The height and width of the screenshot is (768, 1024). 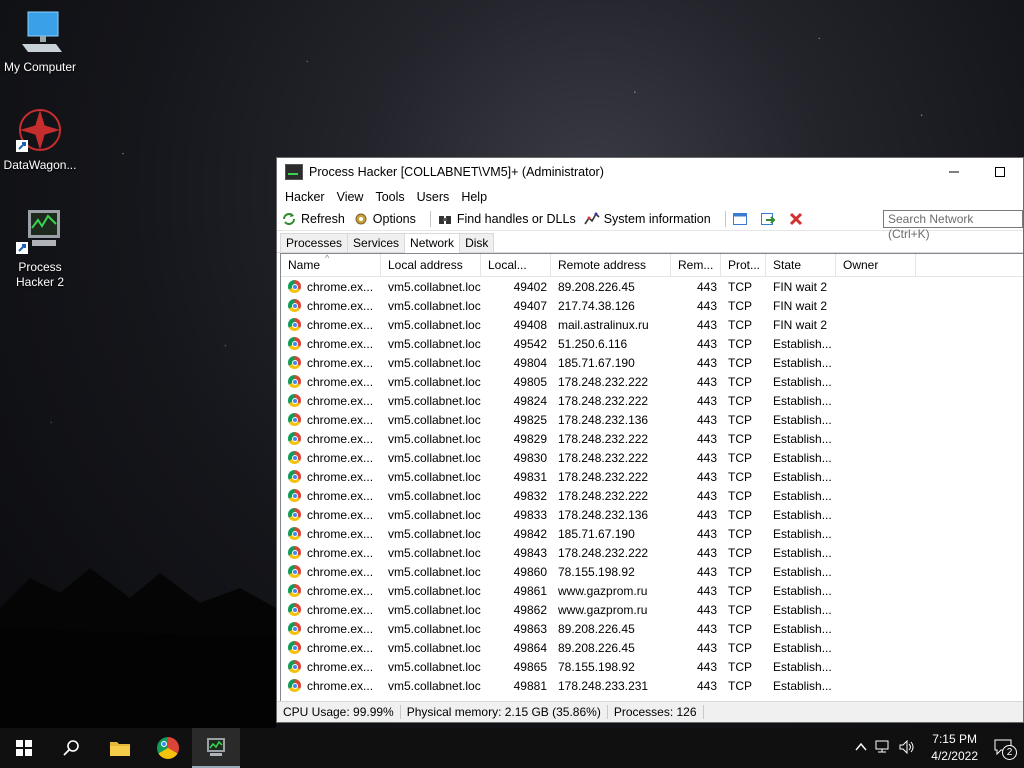 What do you see at coordinates (907, 748) in the screenshot?
I see `volume-tray-button` at bounding box center [907, 748].